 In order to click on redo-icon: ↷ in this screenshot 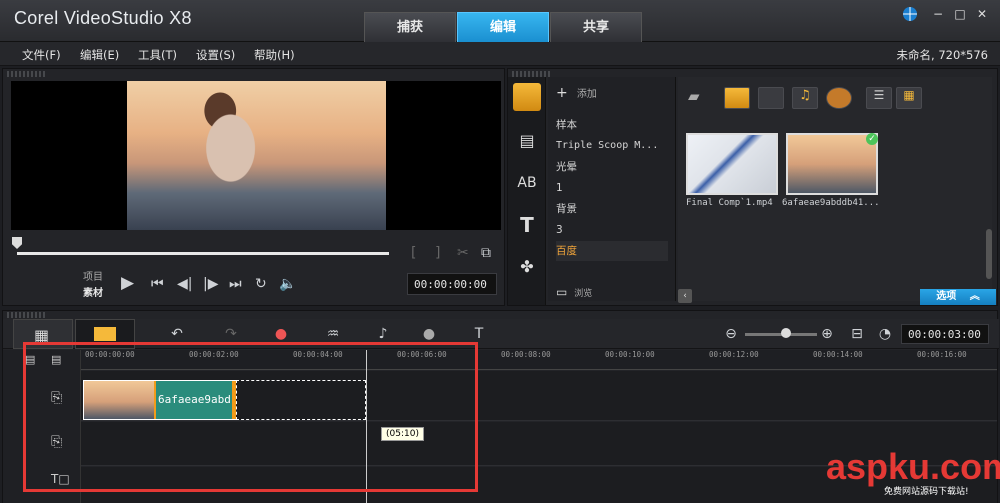, I will do `click(231, 334)`.